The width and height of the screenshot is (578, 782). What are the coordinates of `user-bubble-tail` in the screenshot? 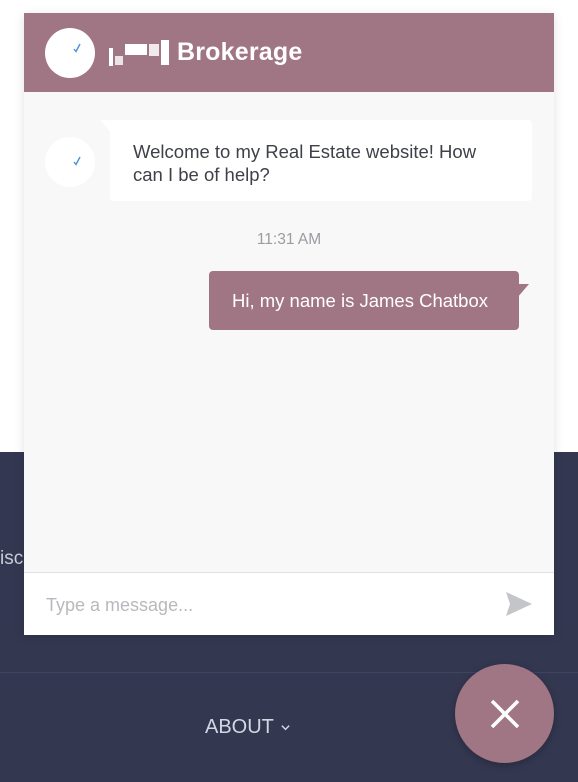 It's located at (523, 291).